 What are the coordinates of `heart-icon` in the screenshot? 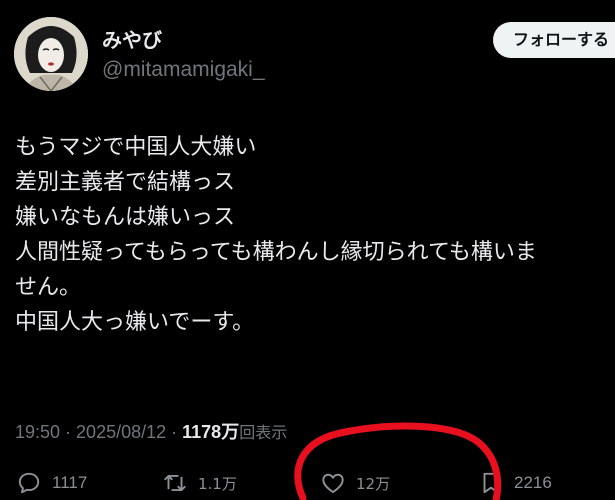 It's located at (333, 483).